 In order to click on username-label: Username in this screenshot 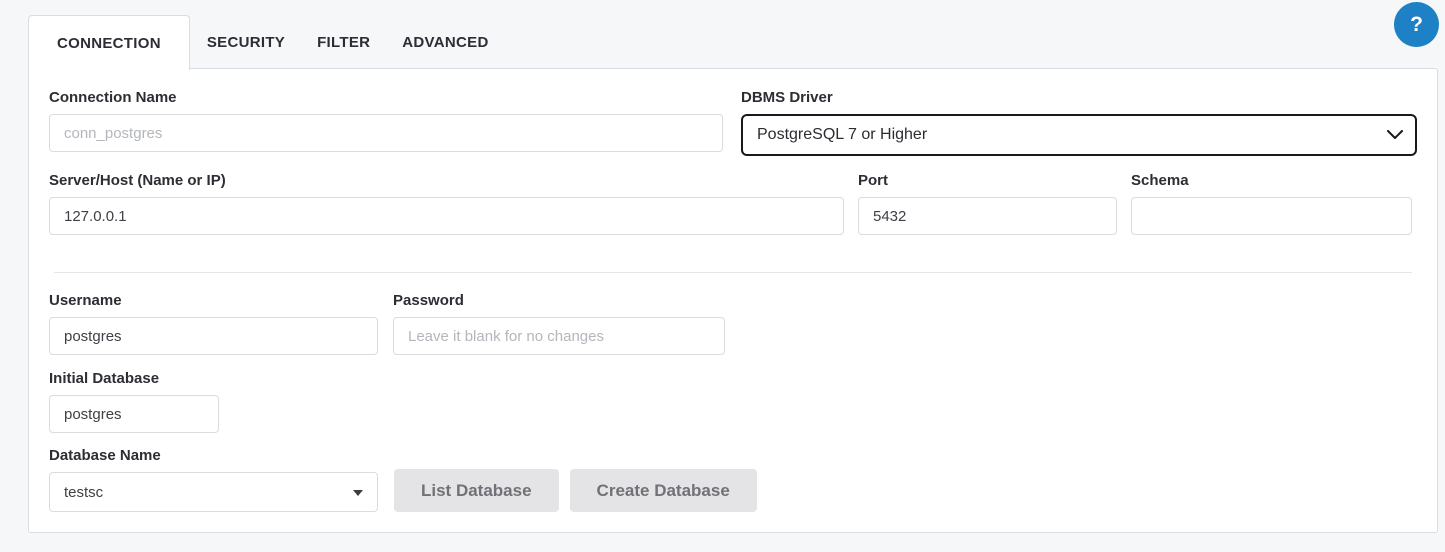, I will do `click(85, 300)`.